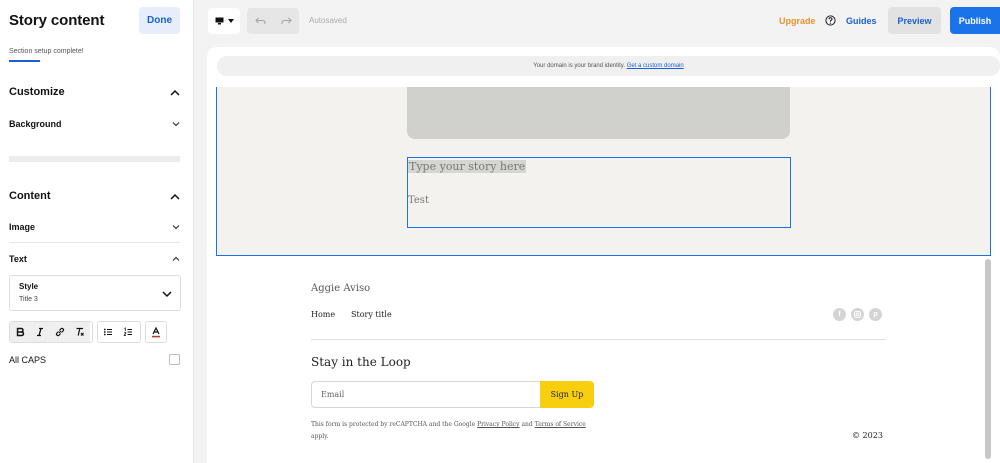 The width and height of the screenshot is (1000, 463). Describe the element at coordinates (340, 288) in the screenshot. I see `footer-brand: Aggie Aviso` at that location.